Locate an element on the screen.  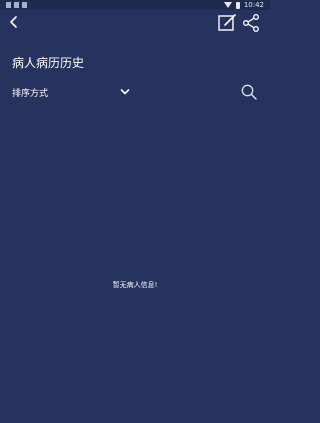
battery-icon is located at coordinates (237, 5).